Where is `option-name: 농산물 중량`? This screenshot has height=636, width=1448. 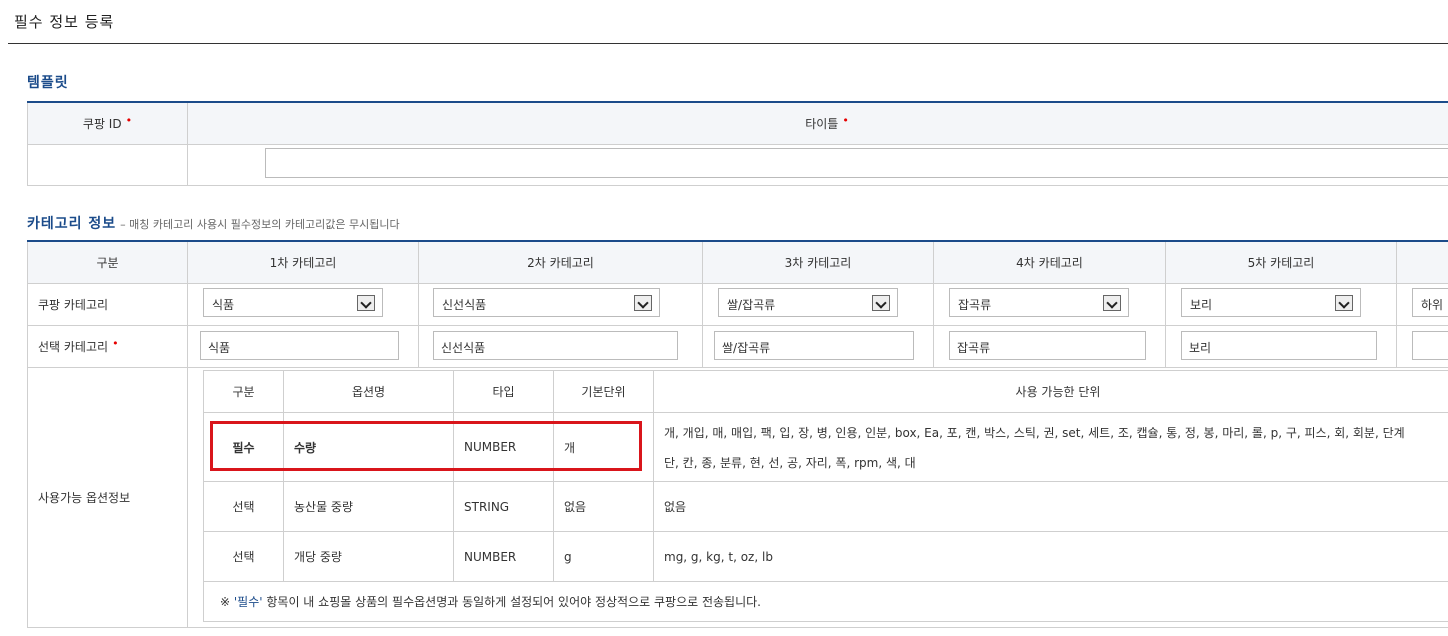 option-name: 농산물 중량 is located at coordinates (368, 506).